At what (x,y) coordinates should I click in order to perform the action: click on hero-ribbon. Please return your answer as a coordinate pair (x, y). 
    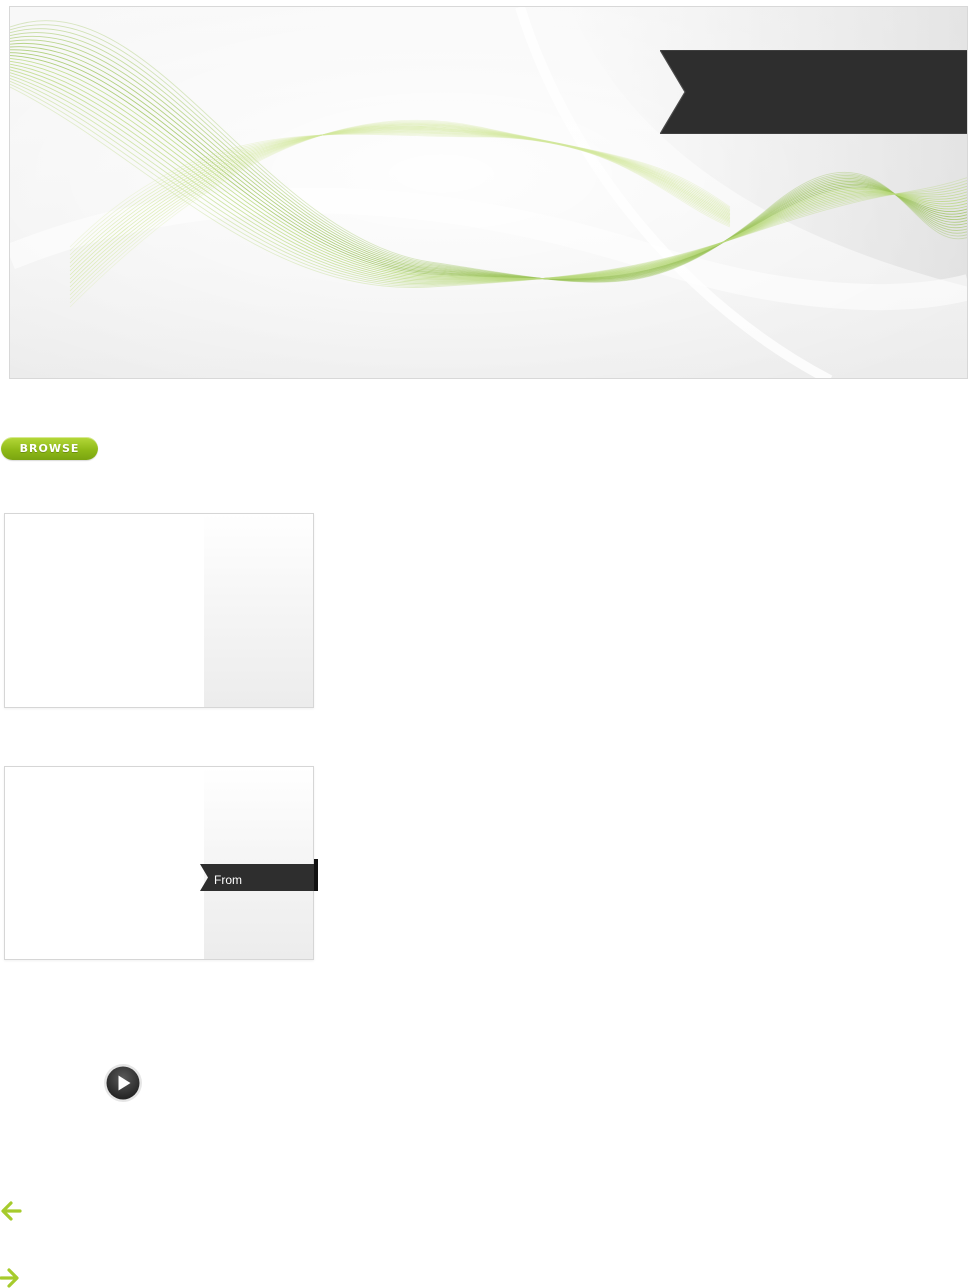
    Looking at the image, I should click on (812, 92).